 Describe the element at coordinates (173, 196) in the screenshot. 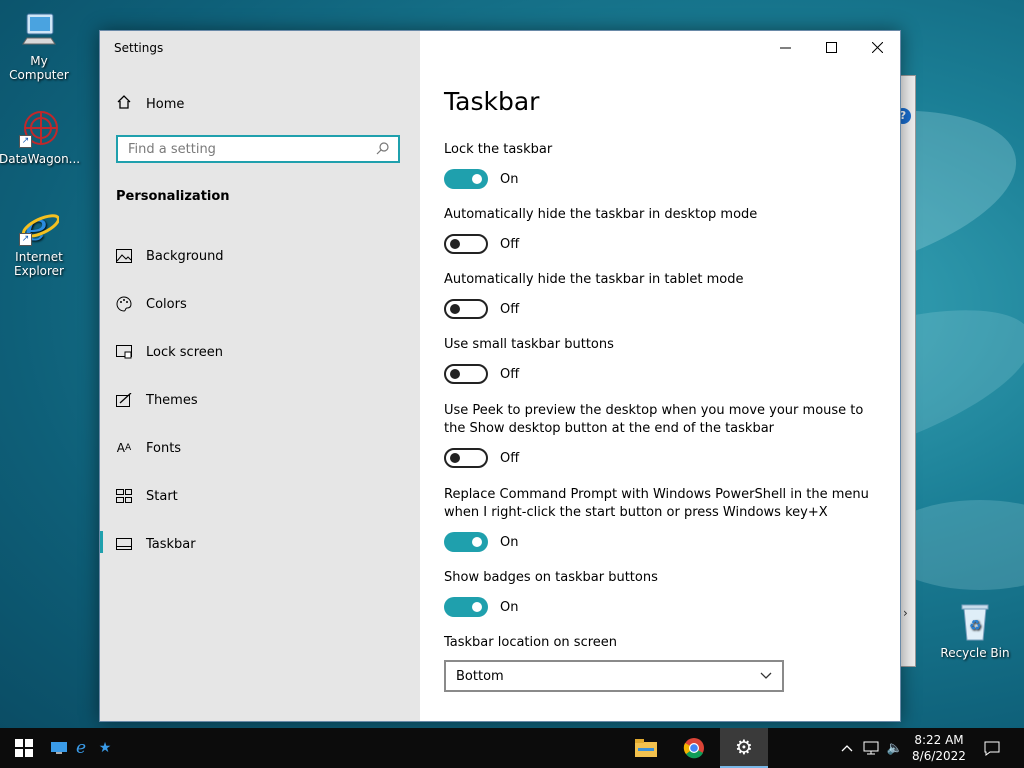

I see `section-heading: Personalization` at that location.